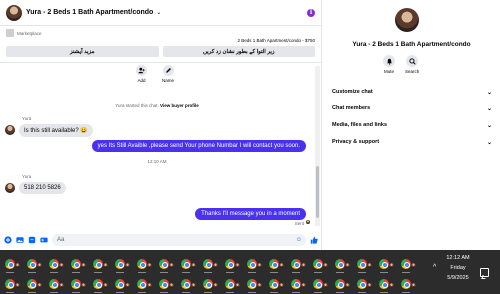 The height and width of the screenshot is (294, 500). Describe the element at coordinates (89, 12) in the screenshot. I see `chat-title: Yura - 2 Beds 1 Bath Apartment/condo` at that location.